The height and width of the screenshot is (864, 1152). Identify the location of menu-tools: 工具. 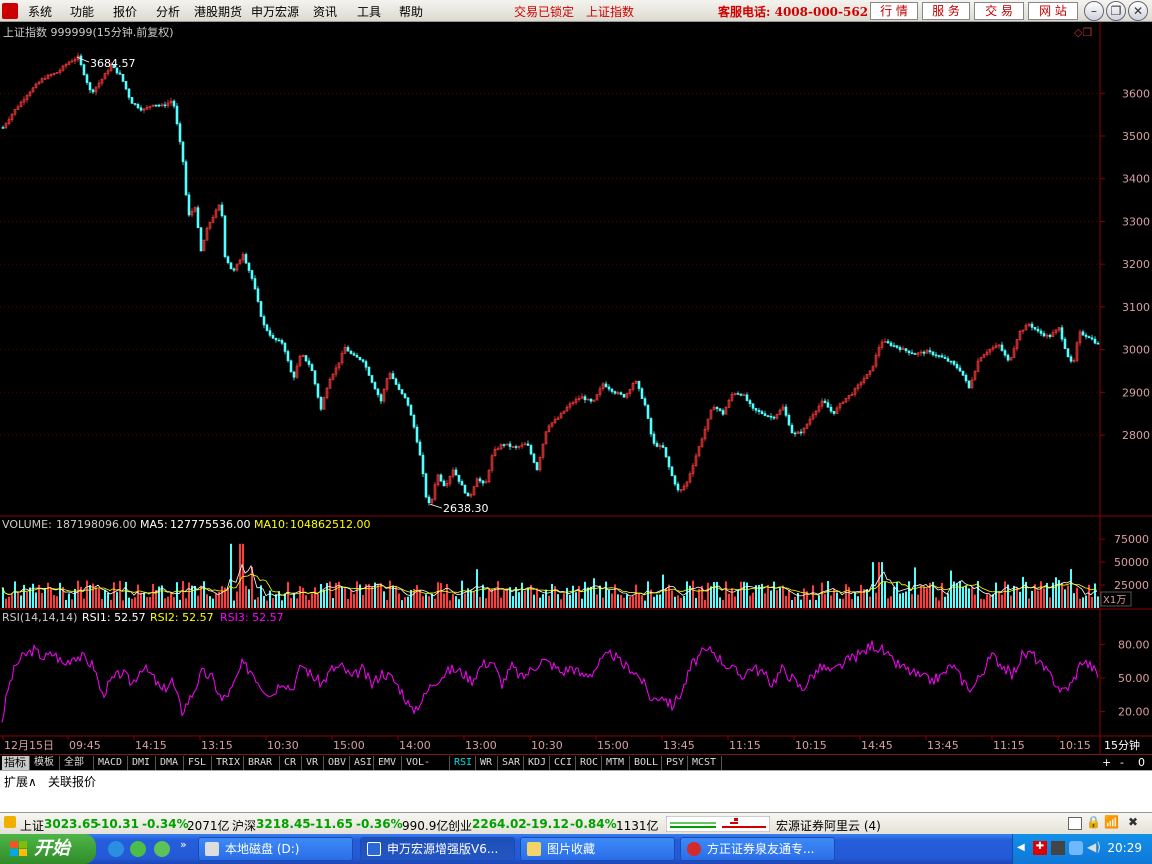
(369, 11).